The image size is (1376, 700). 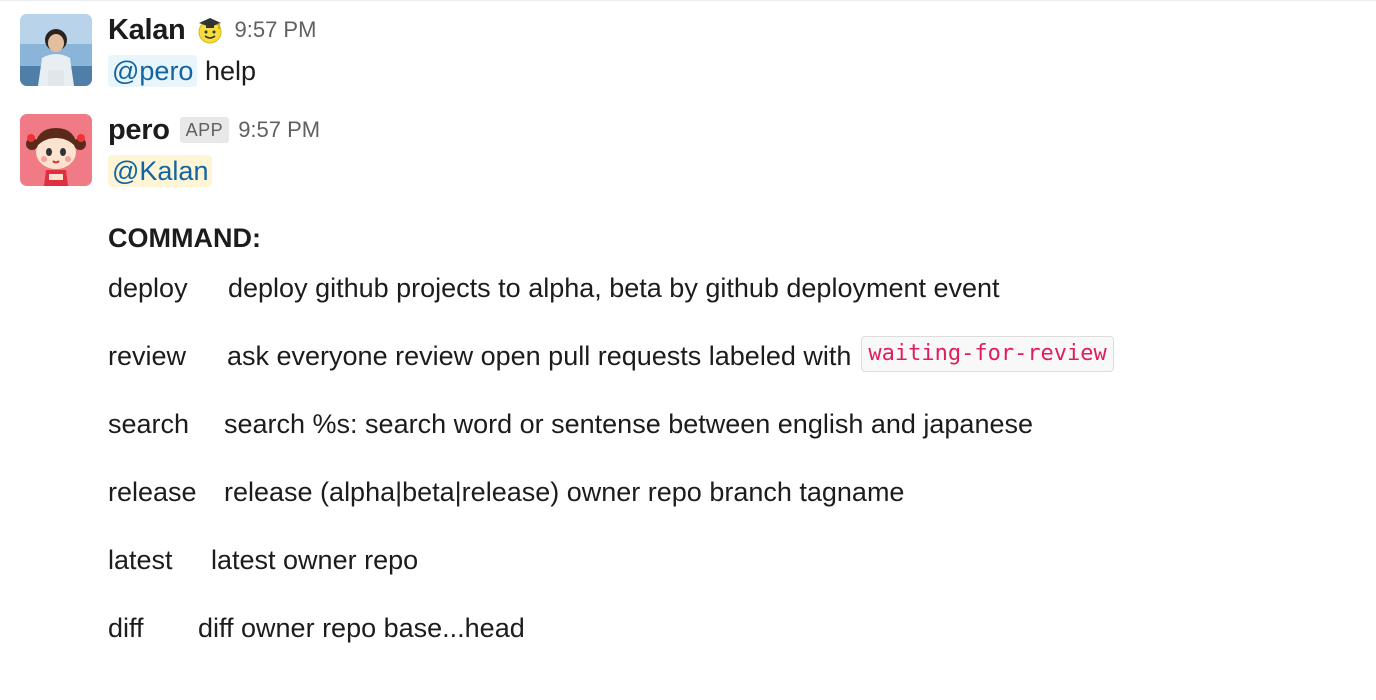 I want to click on pero-avatar, so click(x=56, y=150).